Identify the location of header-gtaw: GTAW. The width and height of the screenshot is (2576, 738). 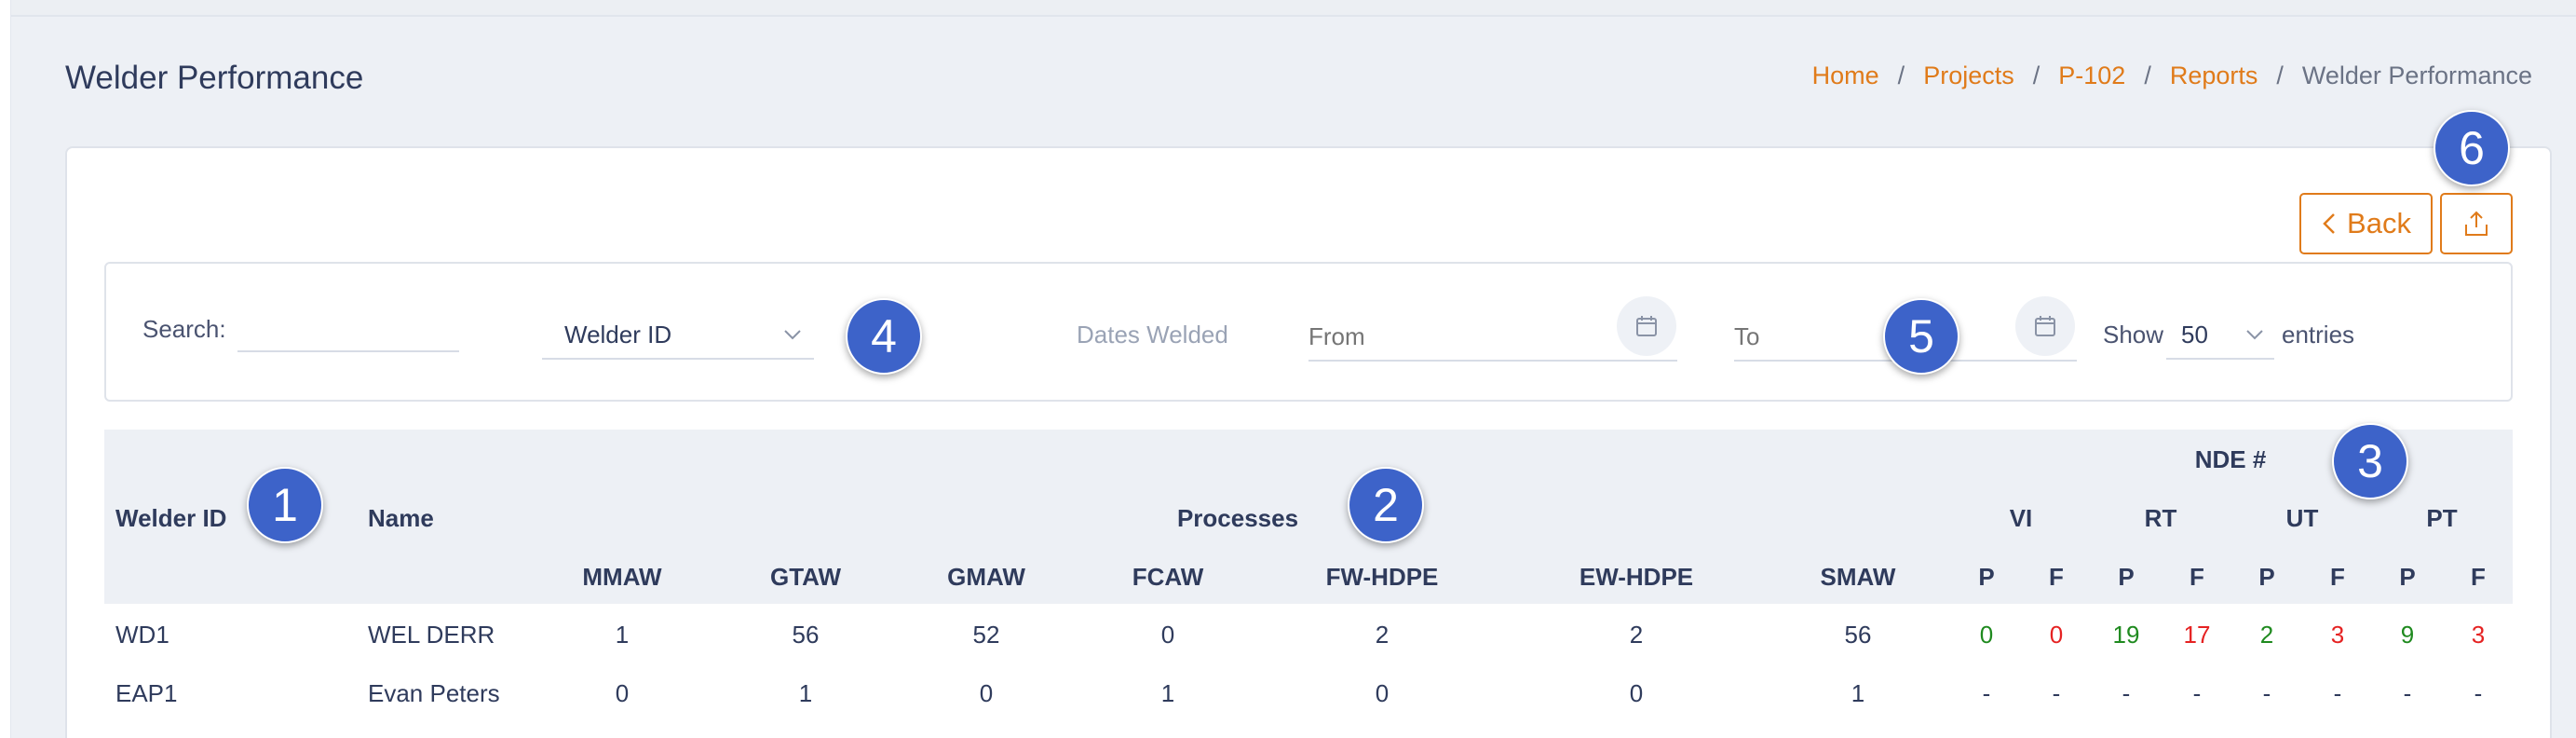
(805, 577).